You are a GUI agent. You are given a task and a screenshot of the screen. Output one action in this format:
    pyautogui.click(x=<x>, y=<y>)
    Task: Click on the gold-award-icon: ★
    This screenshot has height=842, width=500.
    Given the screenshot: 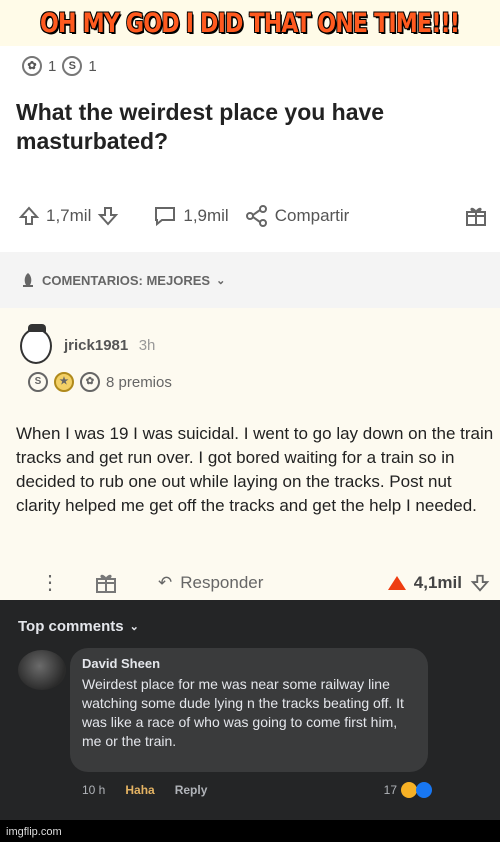 What is the action you would take?
    pyautogui.click(x=64, y=382)
    